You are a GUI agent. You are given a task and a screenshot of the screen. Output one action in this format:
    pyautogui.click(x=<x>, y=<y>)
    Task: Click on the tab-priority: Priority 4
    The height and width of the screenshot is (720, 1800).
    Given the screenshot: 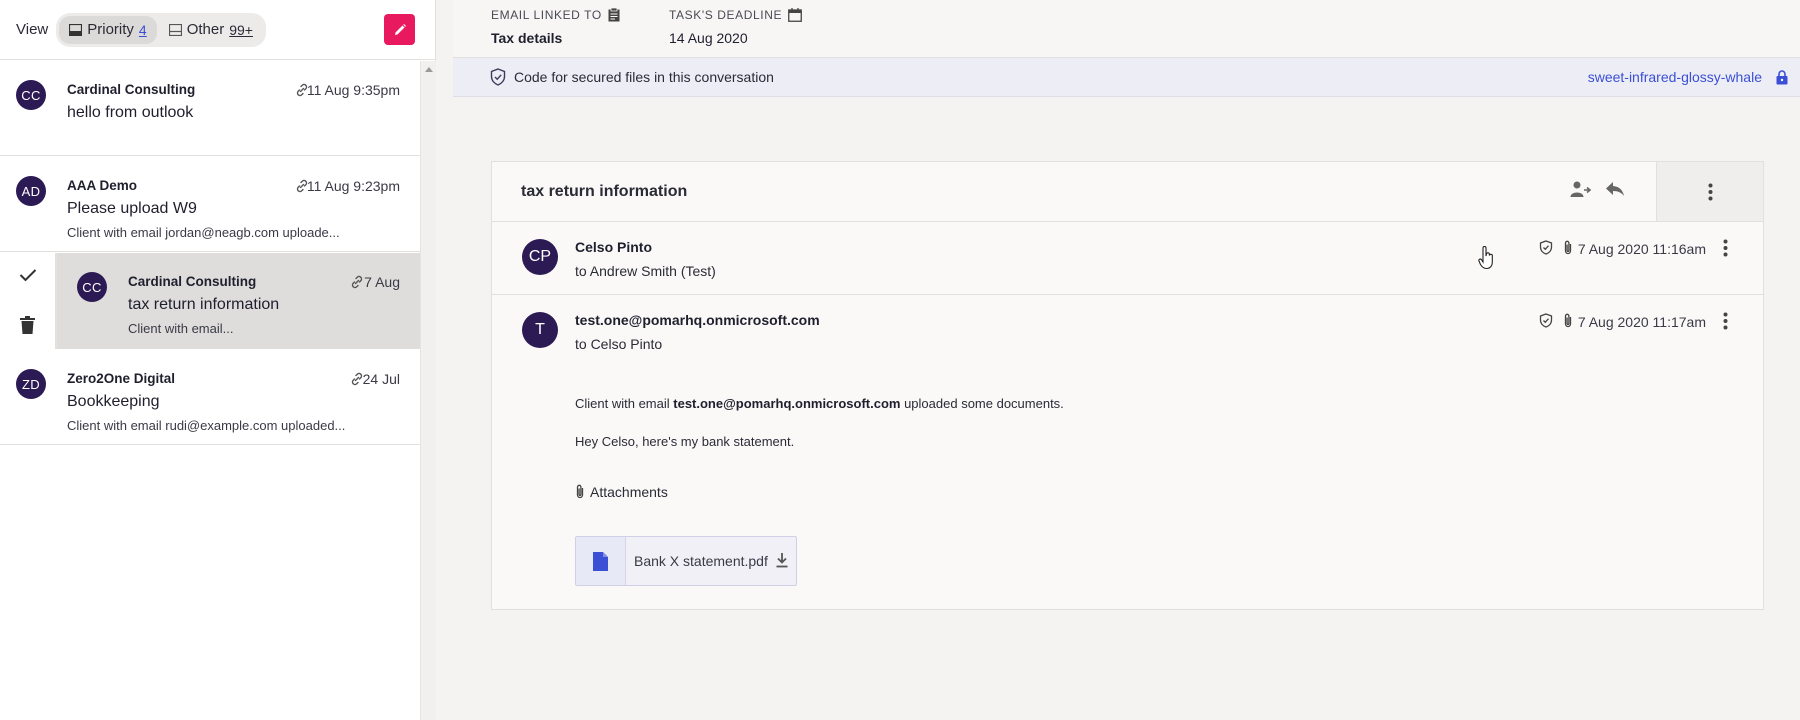 What is the action you would take?
    pyautogui.click(x=108, y=29)
    